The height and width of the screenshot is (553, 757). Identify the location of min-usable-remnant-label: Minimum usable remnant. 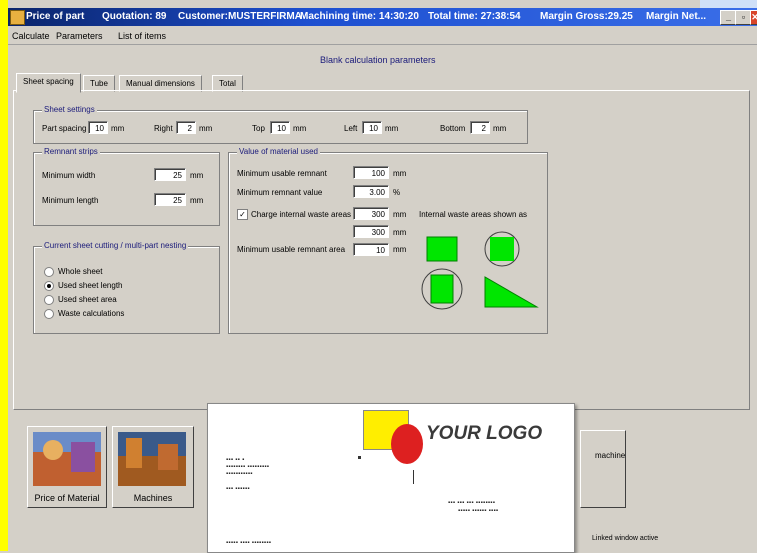
(282, 173).